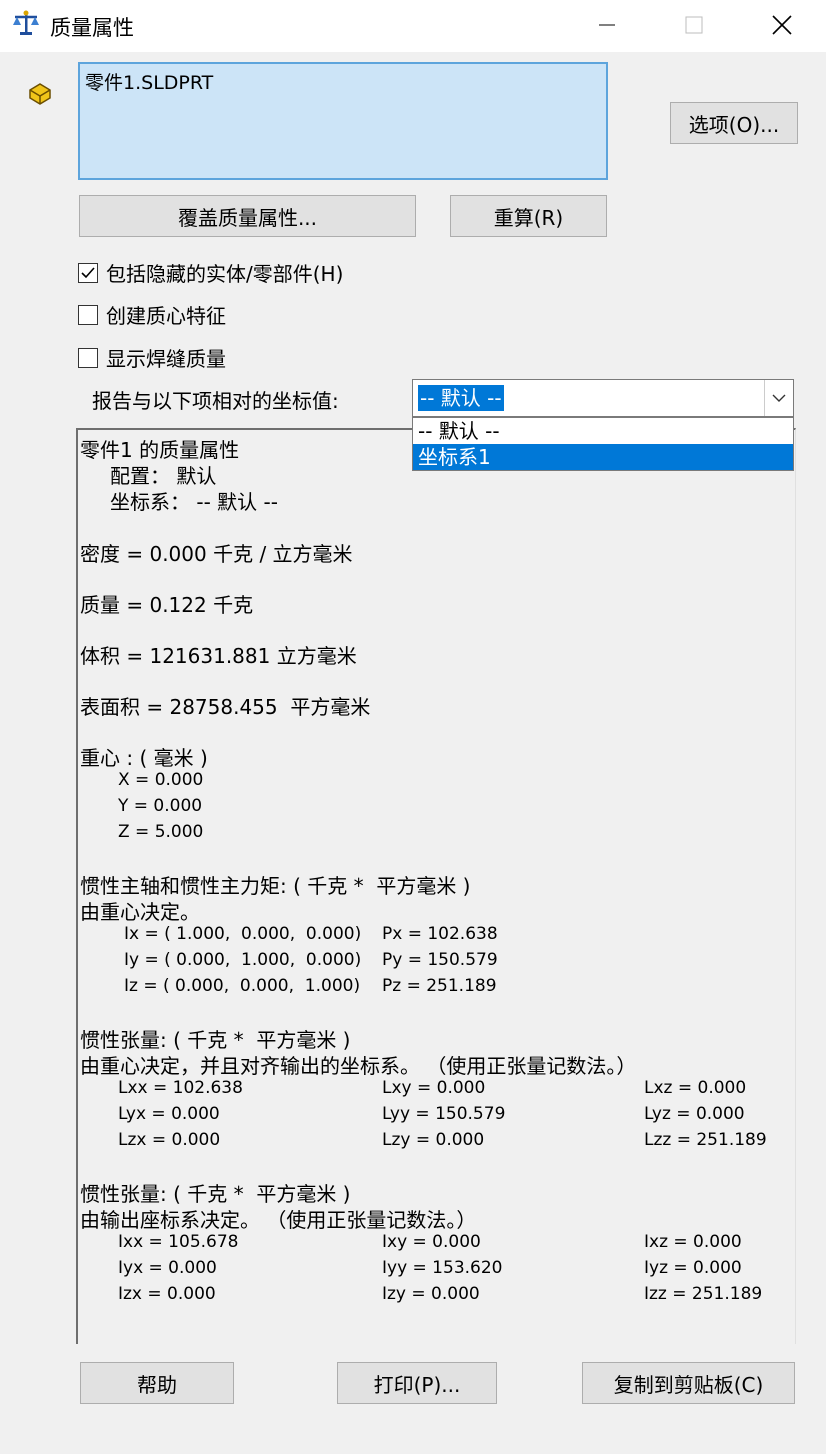 This screenshot has height=1454, width=826. I want to click on tensor-cm-cell: Lzy = 0.000, so click(433, 1140).